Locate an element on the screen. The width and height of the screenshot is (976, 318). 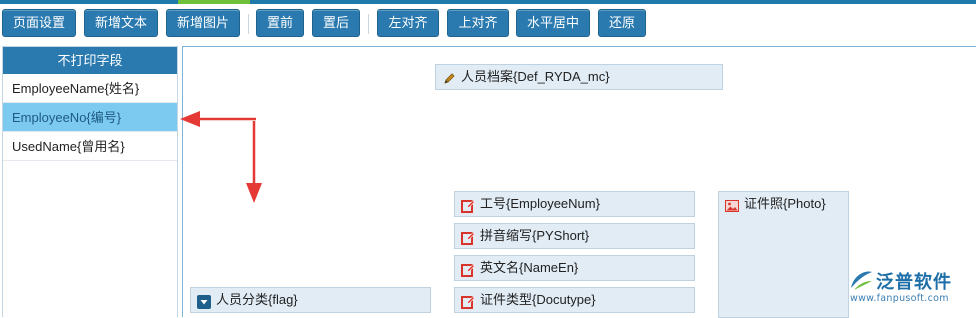
field-label: 工号{EmployeeNum} is located at coordinates (540, 203).